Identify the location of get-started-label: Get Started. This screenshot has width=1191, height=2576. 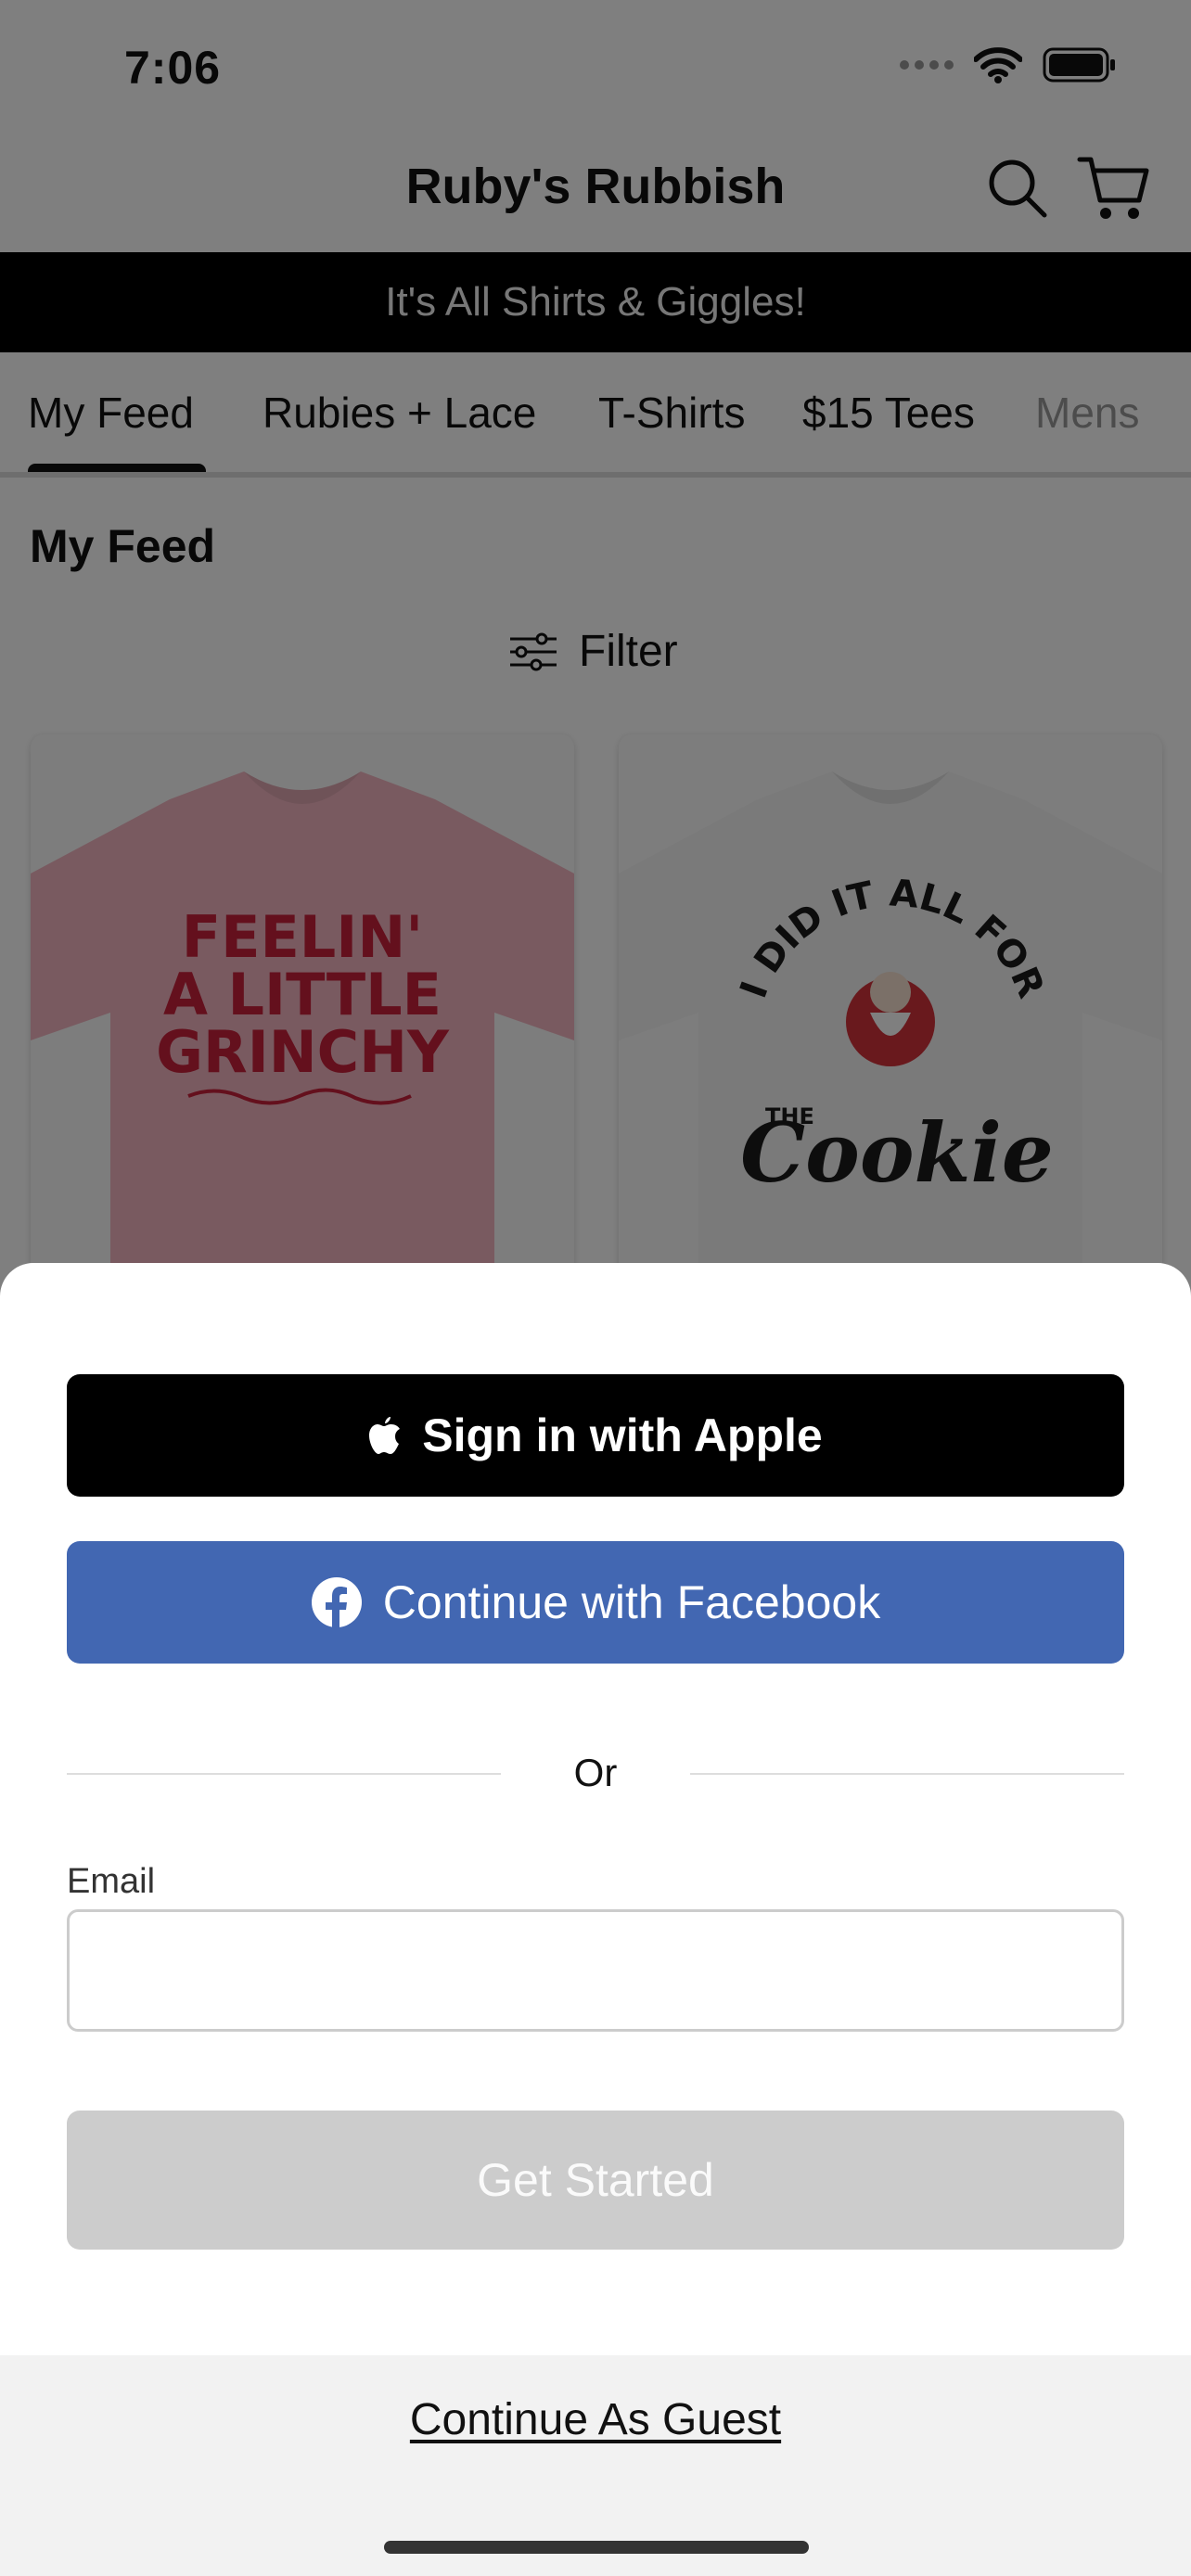
(595, 2180).